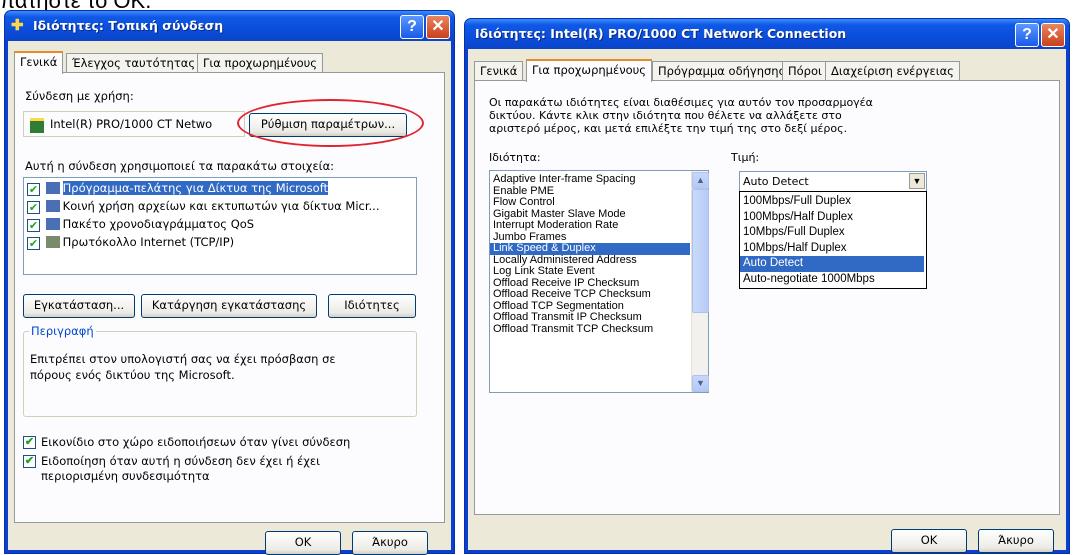 The width and height of the screenshot is (1073, 555). I want to click on list-item: ✔ Πακέτο χρονοδιαγράμματος QoS, so click(140, 224).